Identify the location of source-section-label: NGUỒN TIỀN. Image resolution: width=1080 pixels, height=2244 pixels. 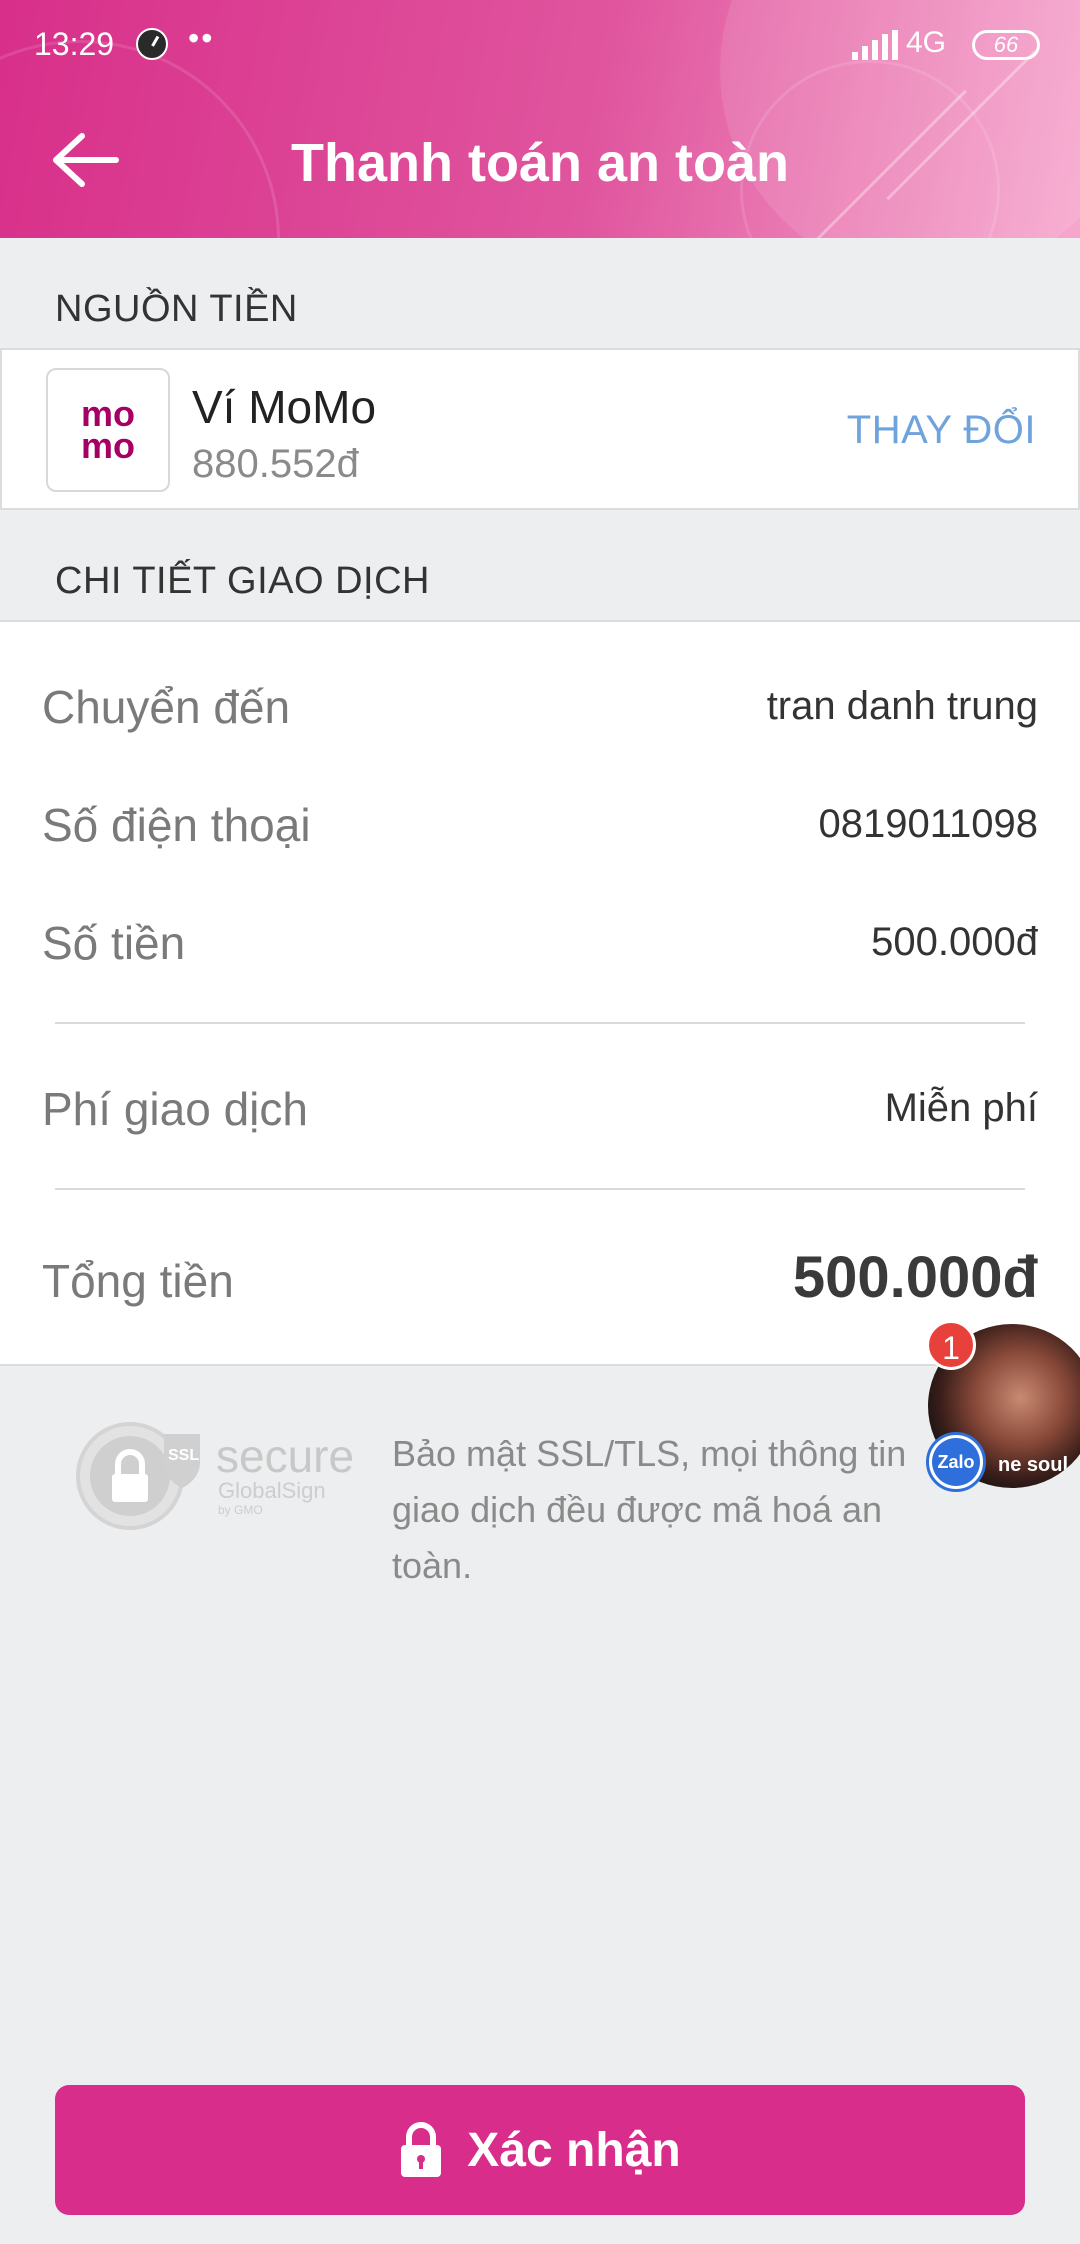
(176, 309).